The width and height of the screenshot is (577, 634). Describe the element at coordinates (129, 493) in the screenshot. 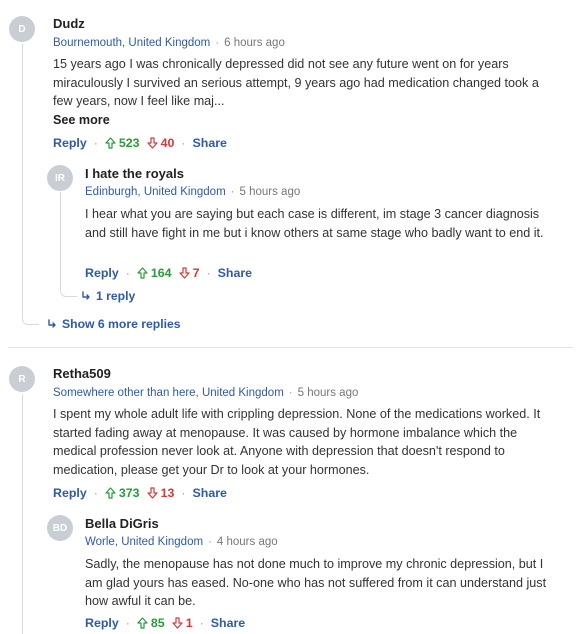

I see `upvote-count: 373` at that location.